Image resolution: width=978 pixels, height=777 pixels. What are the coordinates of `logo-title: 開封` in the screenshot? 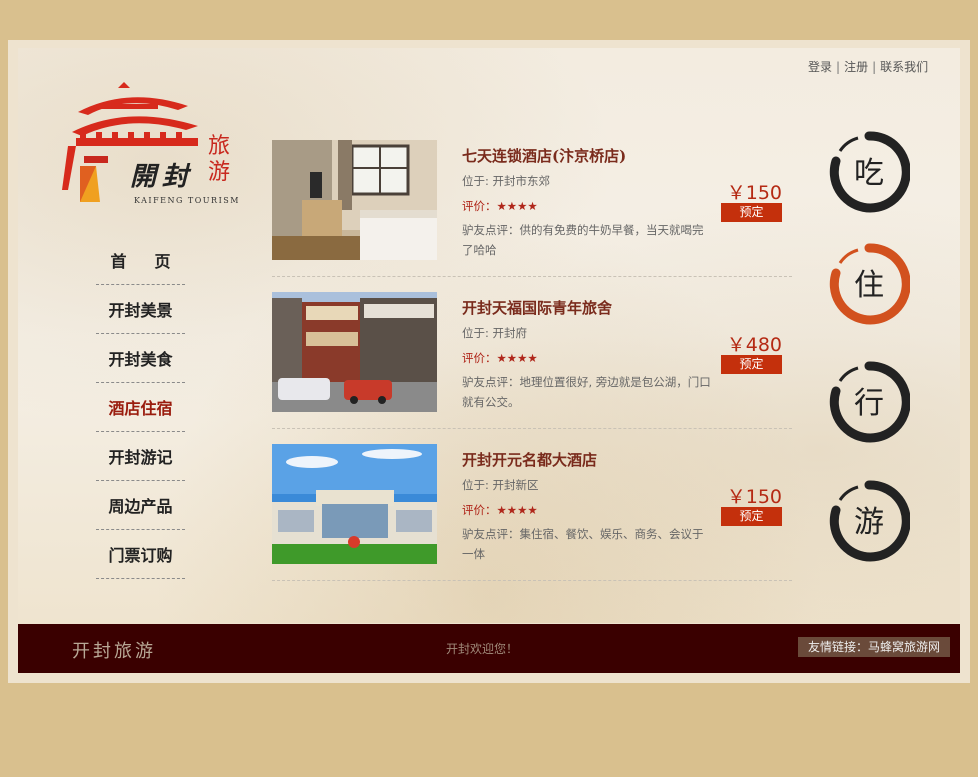 It's located at (162, 177).